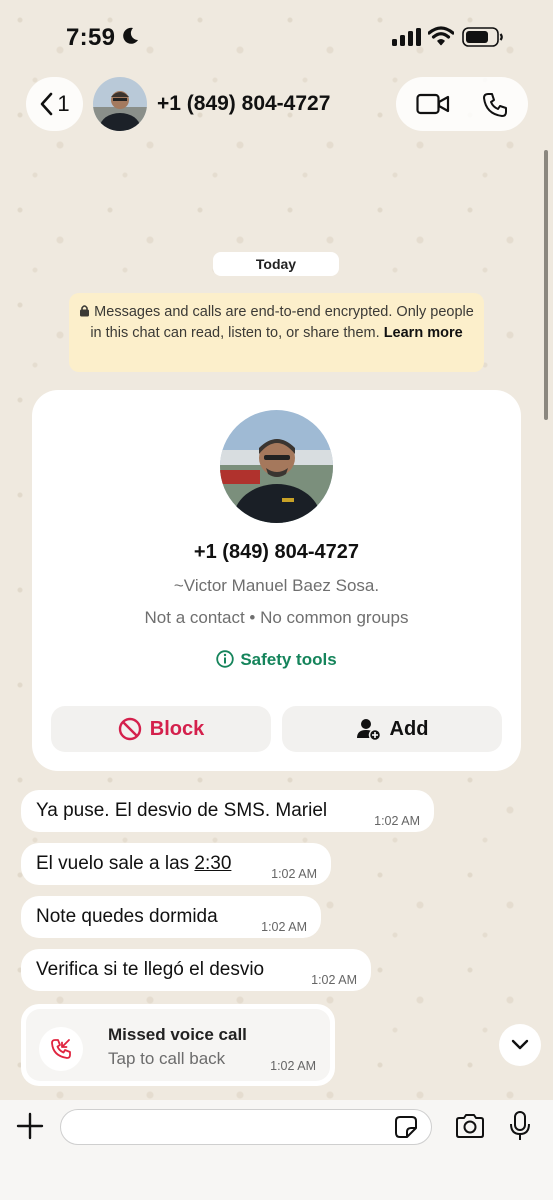  What do you see at coordinates (423, 333) in the screenshot?
I see `learn-more-link: Learn more` at bounding box center [423, 333].